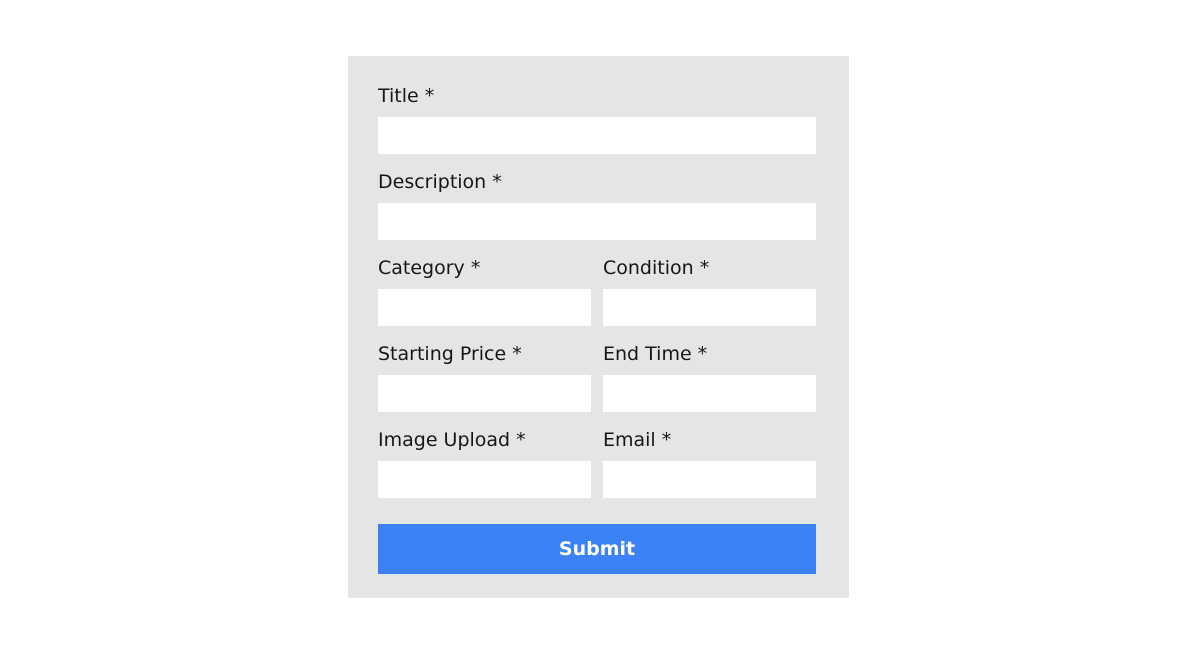 The width and height of the screenshot is (1197, 653). I want to click on title-label: Title *, so click(406, 96).